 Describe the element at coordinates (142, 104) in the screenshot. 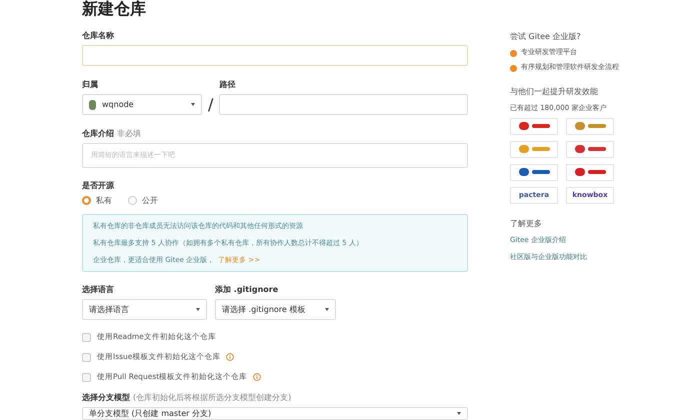

I see `owner-select: wqnode` at that location.